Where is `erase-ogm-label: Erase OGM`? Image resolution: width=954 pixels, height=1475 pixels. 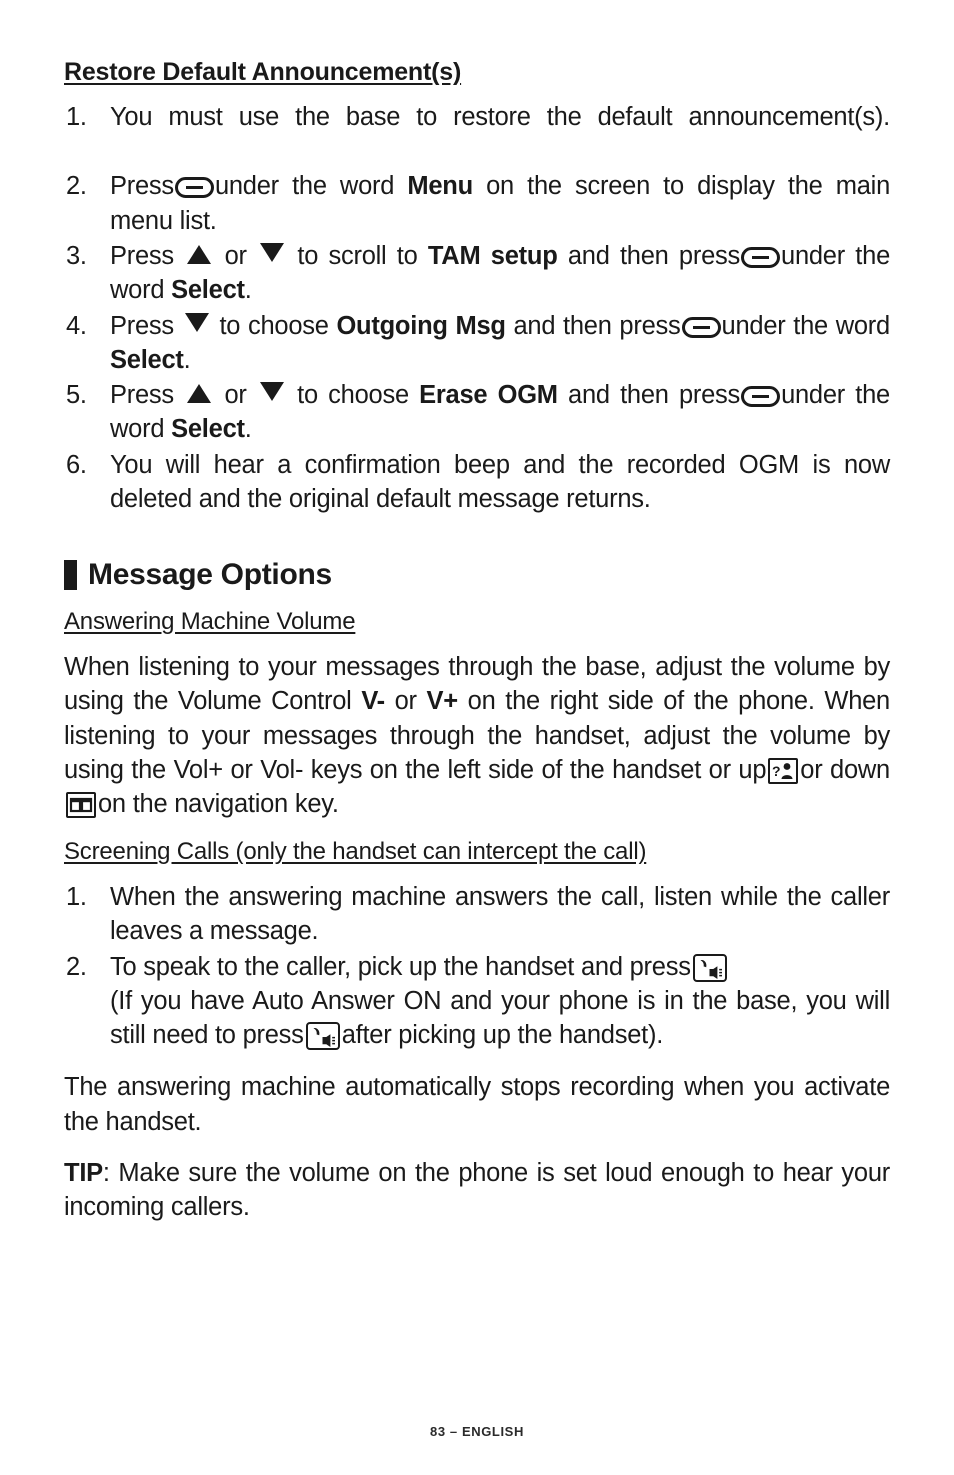 erase-ogm-label: Erase OGM is located at coordinates (488, 395).